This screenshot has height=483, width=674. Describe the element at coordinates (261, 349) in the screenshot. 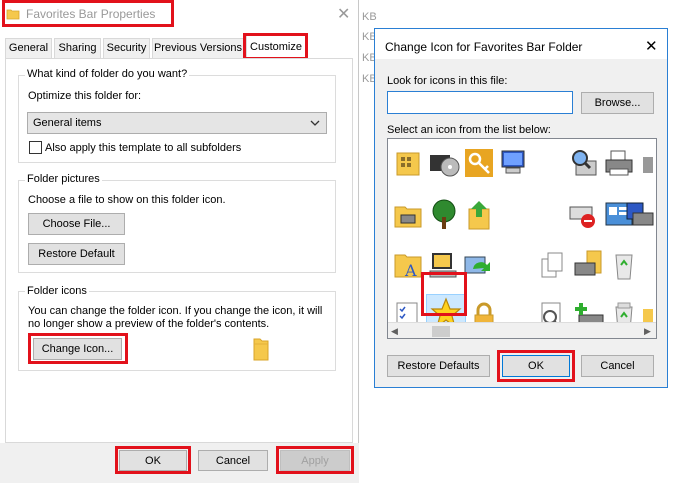

I see `folder-preview-icon` at that location.